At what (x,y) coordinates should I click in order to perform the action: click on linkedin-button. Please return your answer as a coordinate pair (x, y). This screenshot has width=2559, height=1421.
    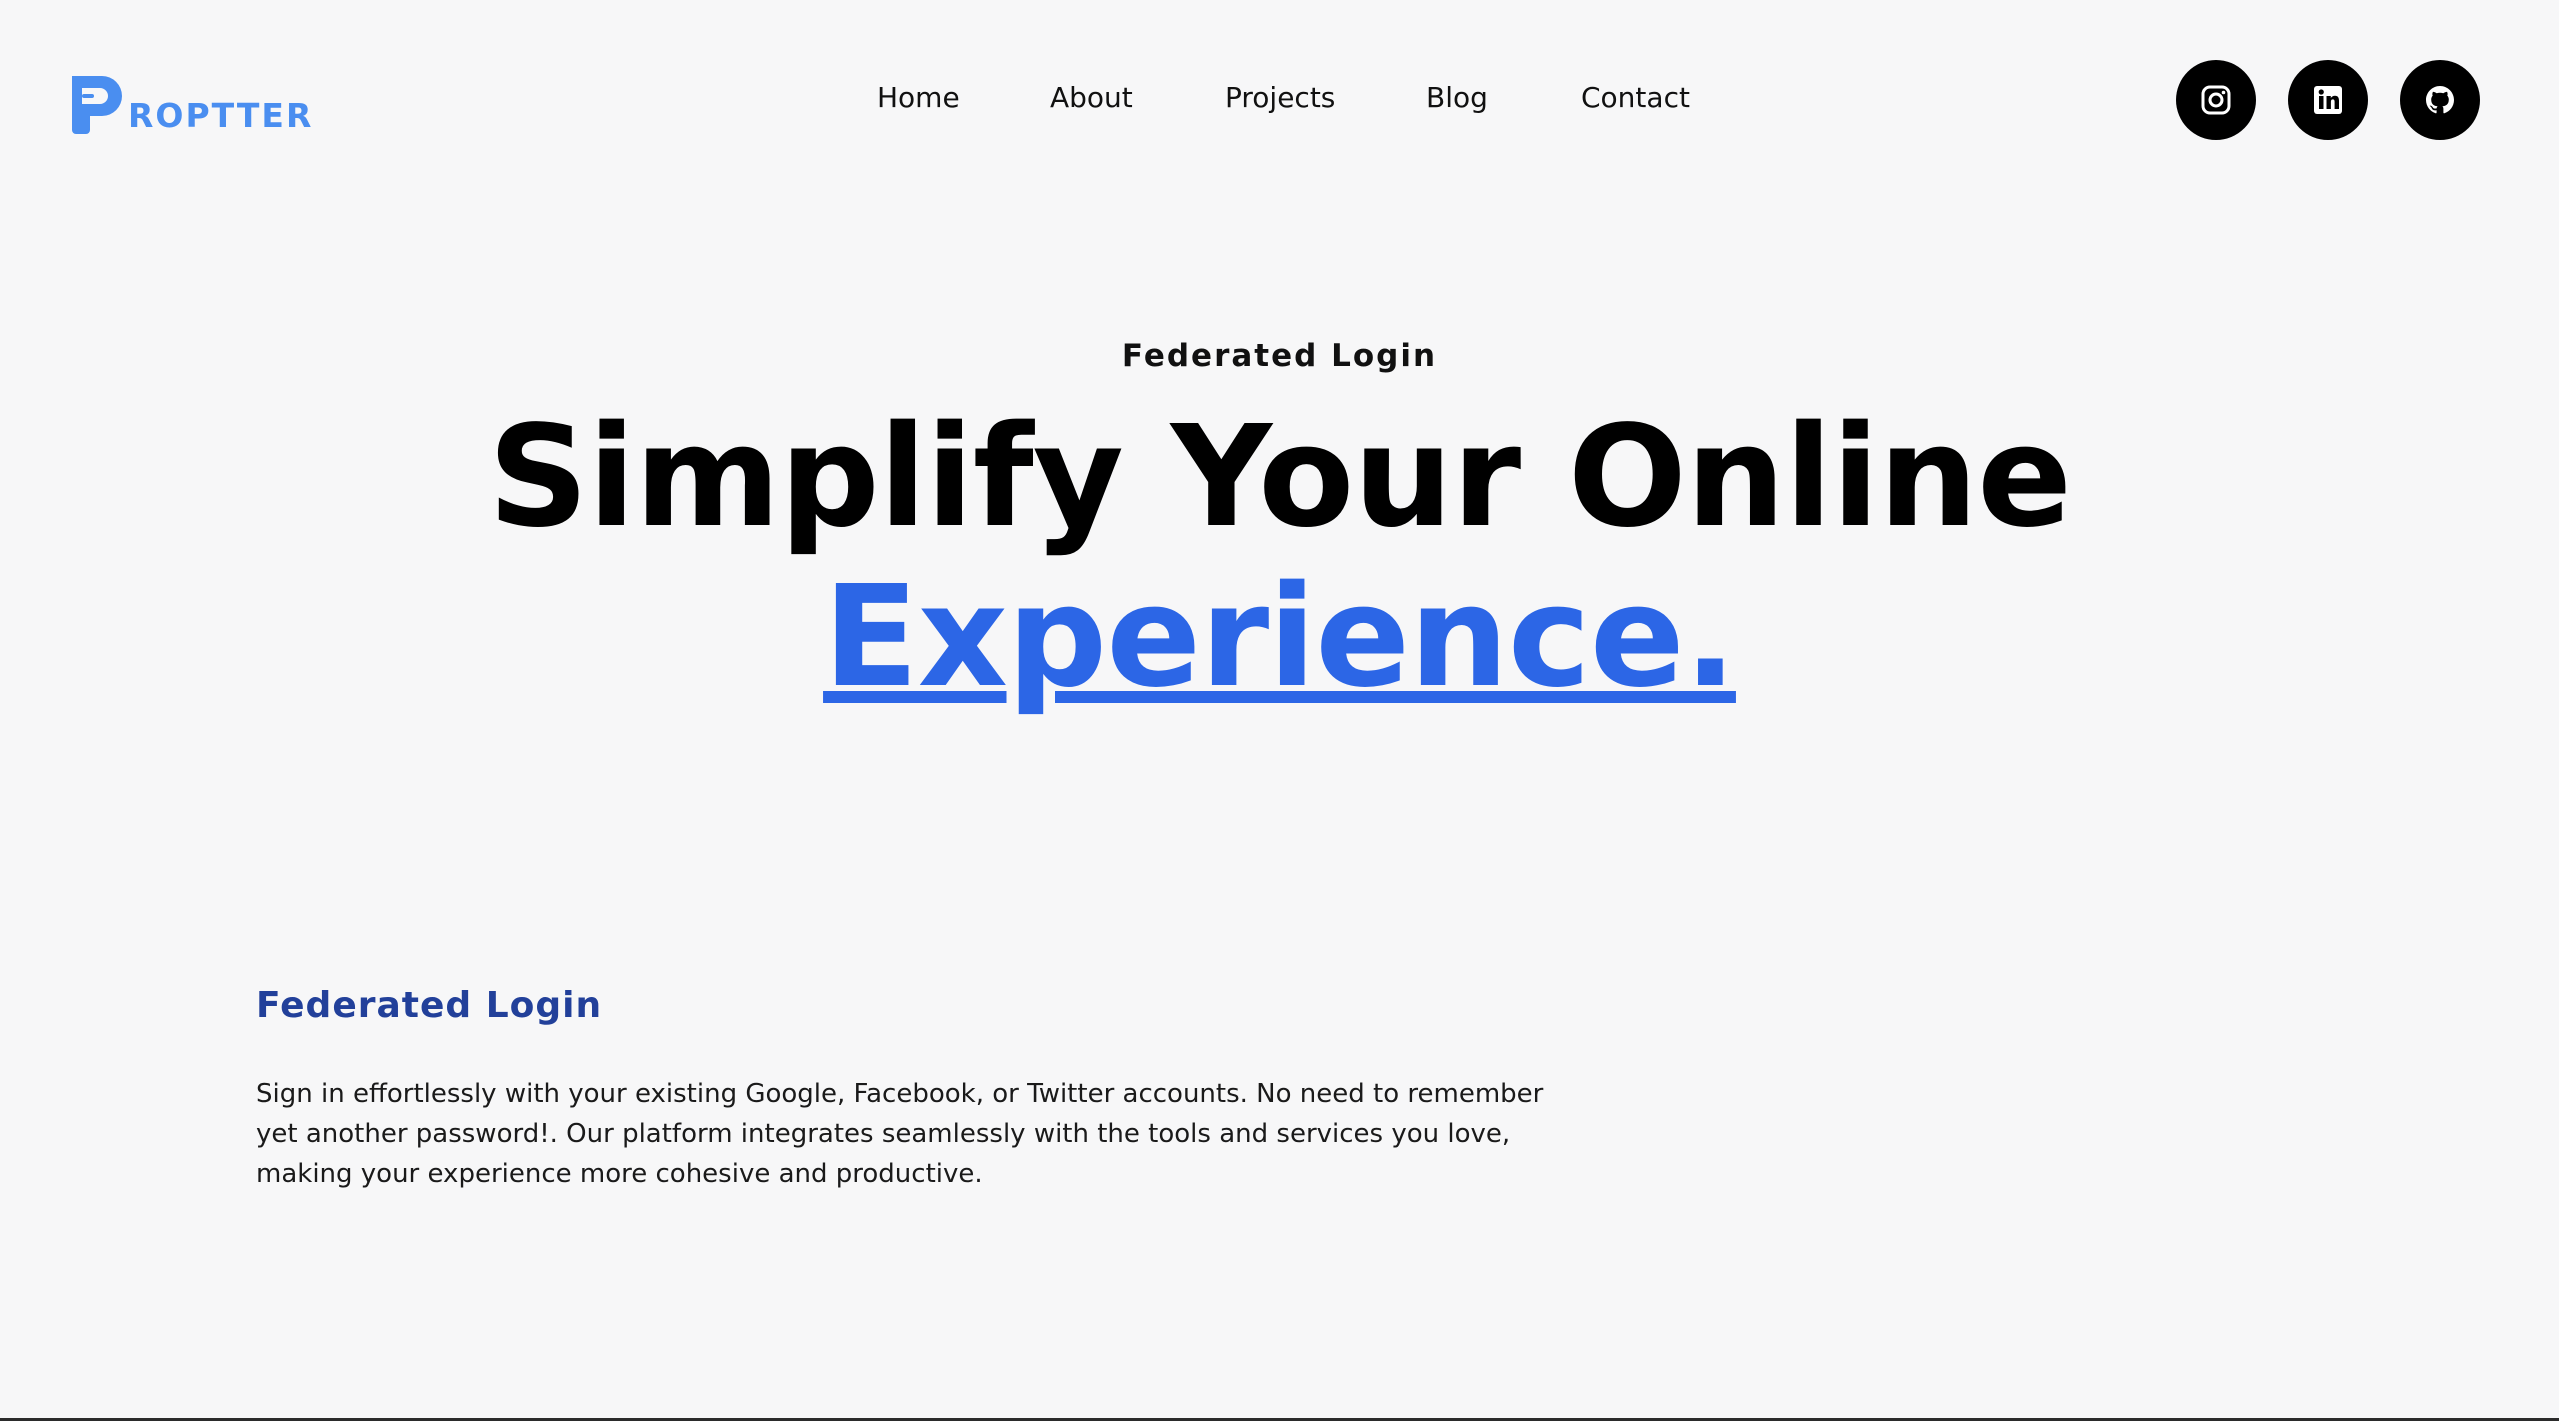
    Looking at the image, I should click on (2328, 100).